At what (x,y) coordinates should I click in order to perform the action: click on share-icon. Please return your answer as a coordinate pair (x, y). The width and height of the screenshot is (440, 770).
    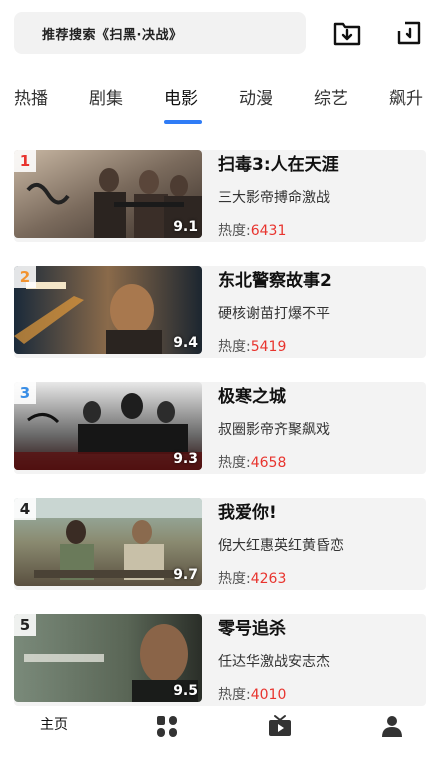
    Looking at the image, I should click on (409, 33).